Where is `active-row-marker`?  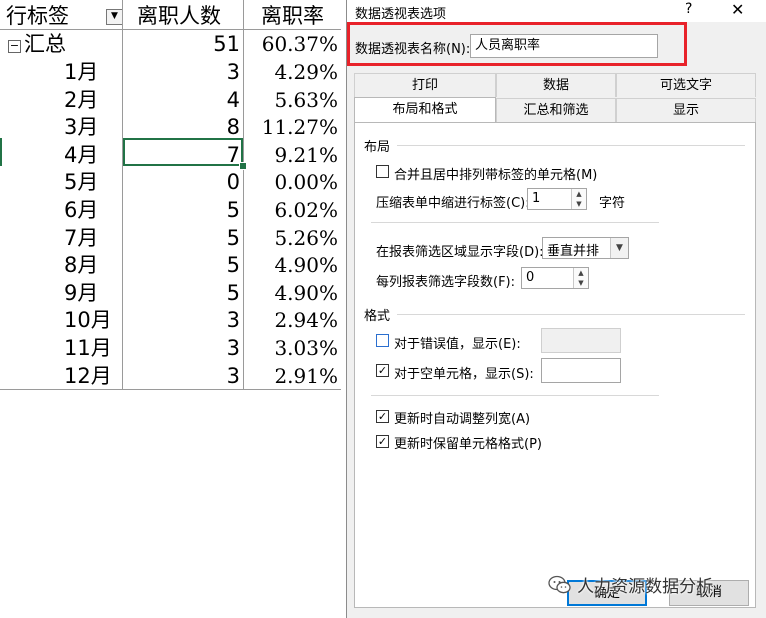 active-row-marker is located at coordinates (1, 152).